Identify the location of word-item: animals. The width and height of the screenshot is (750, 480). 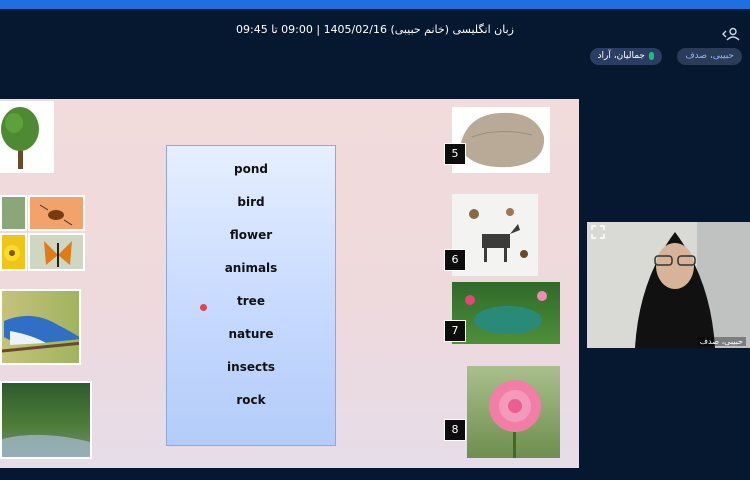
(251, 268).